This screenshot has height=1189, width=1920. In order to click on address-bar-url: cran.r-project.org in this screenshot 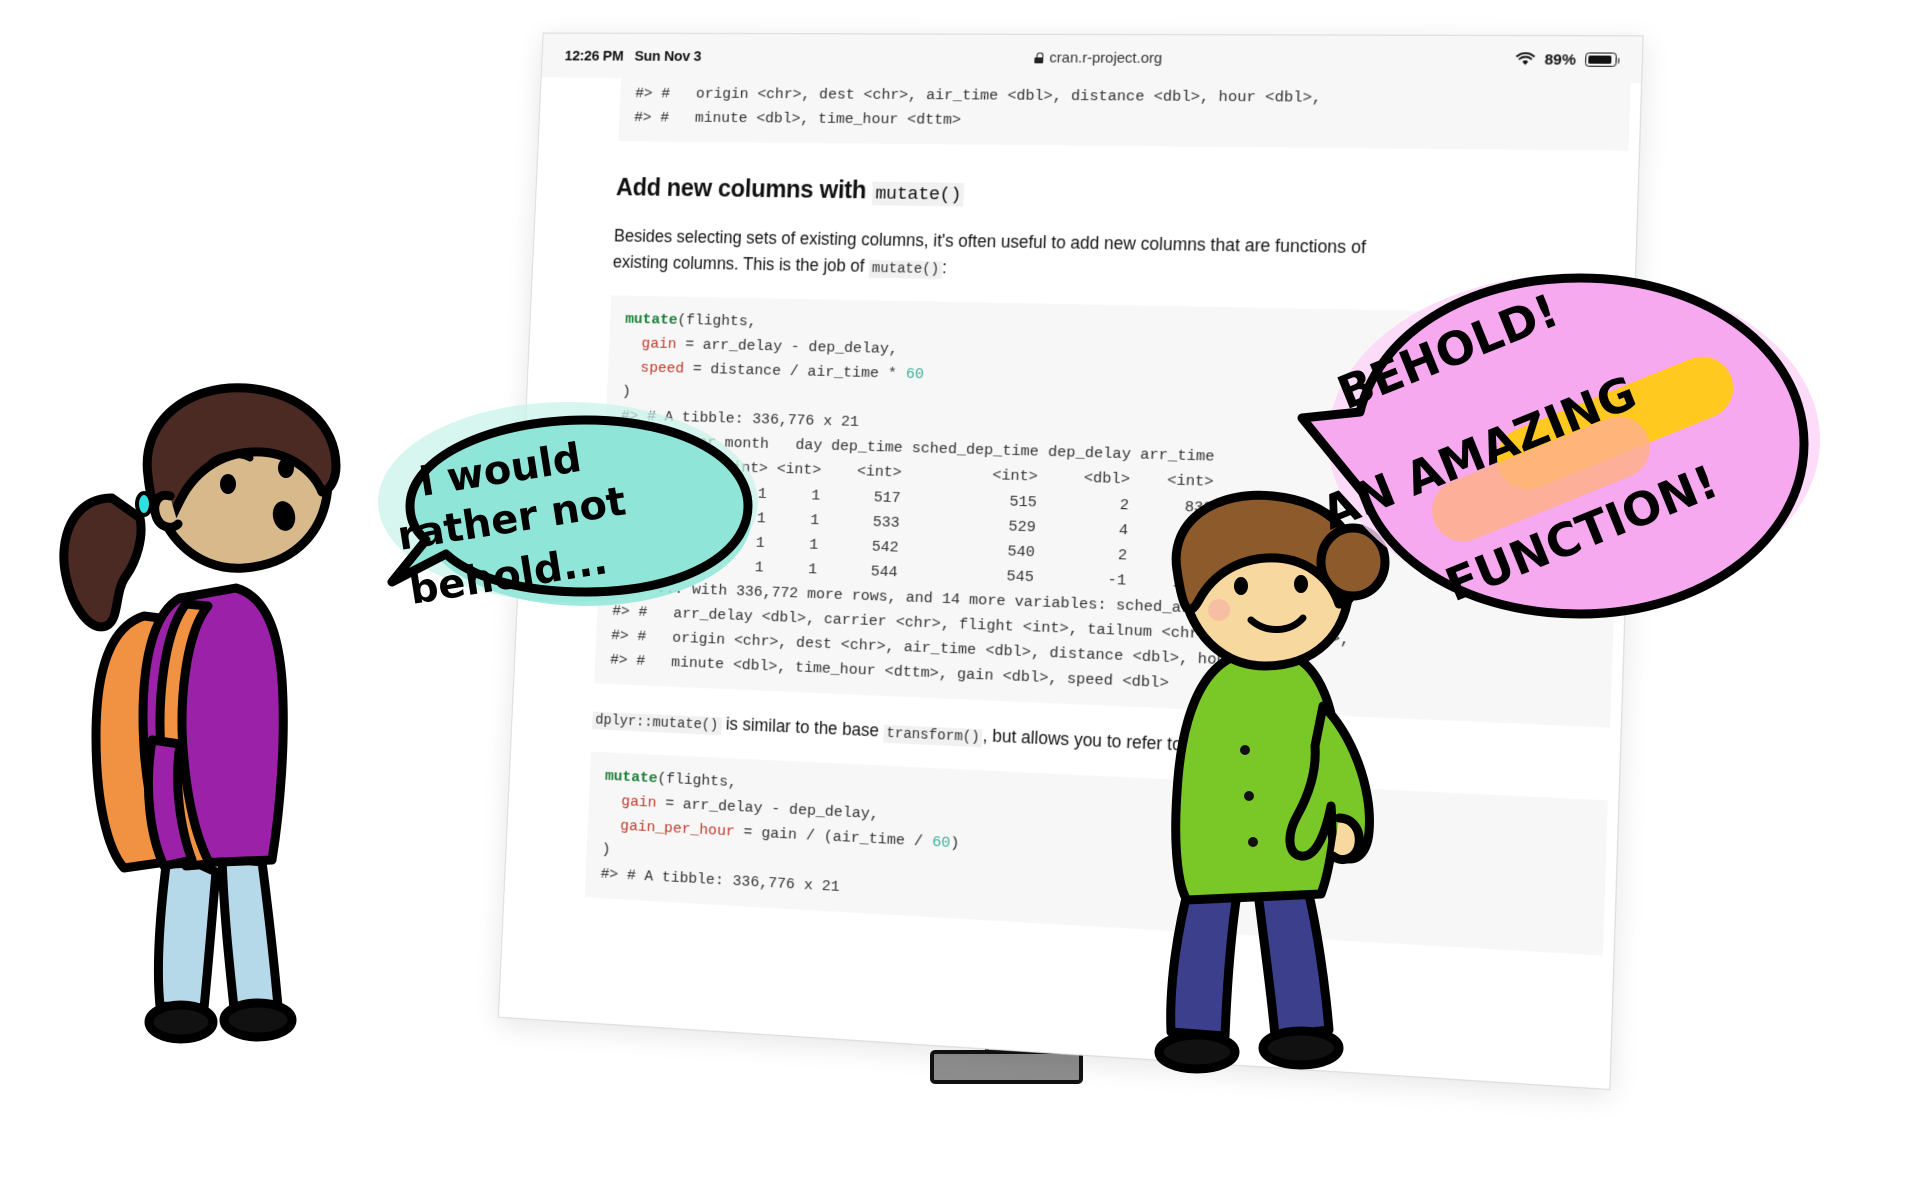, I will do `click(1106, 58)`.